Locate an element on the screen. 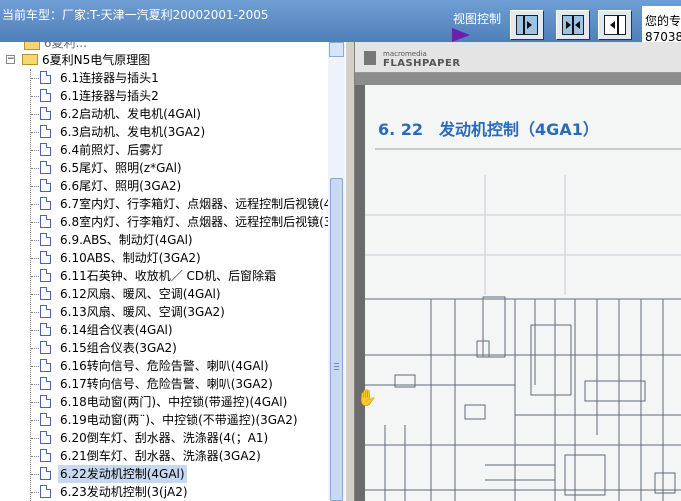 The width and height of the screenshot is (681, 501). tree-item: 6.3启动机、发电机(3GA2) is located at coordinates (164, 132).